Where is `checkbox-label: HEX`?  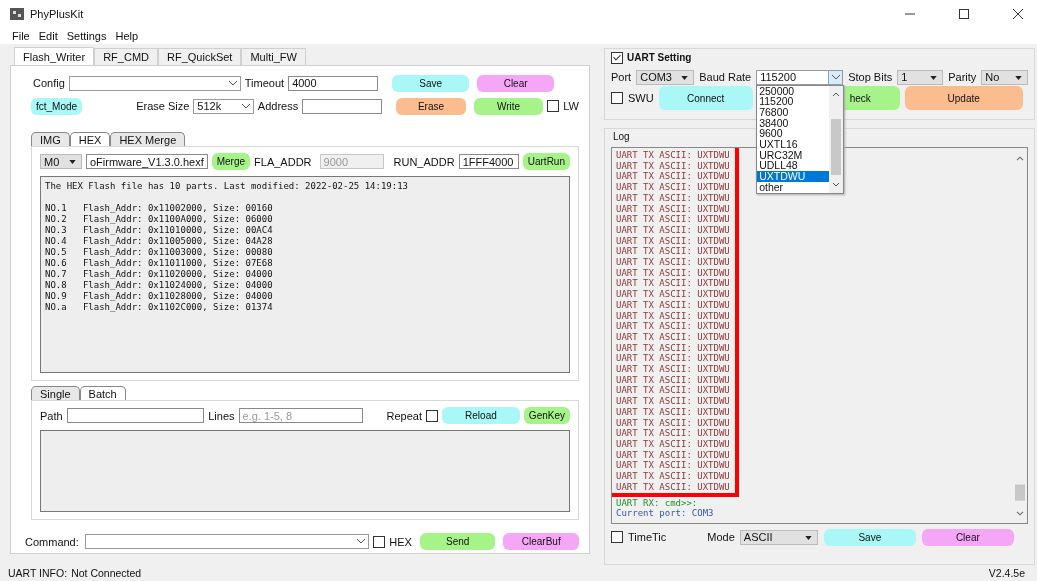 checkbox-label: HEX is located at coordinates (400, 541).